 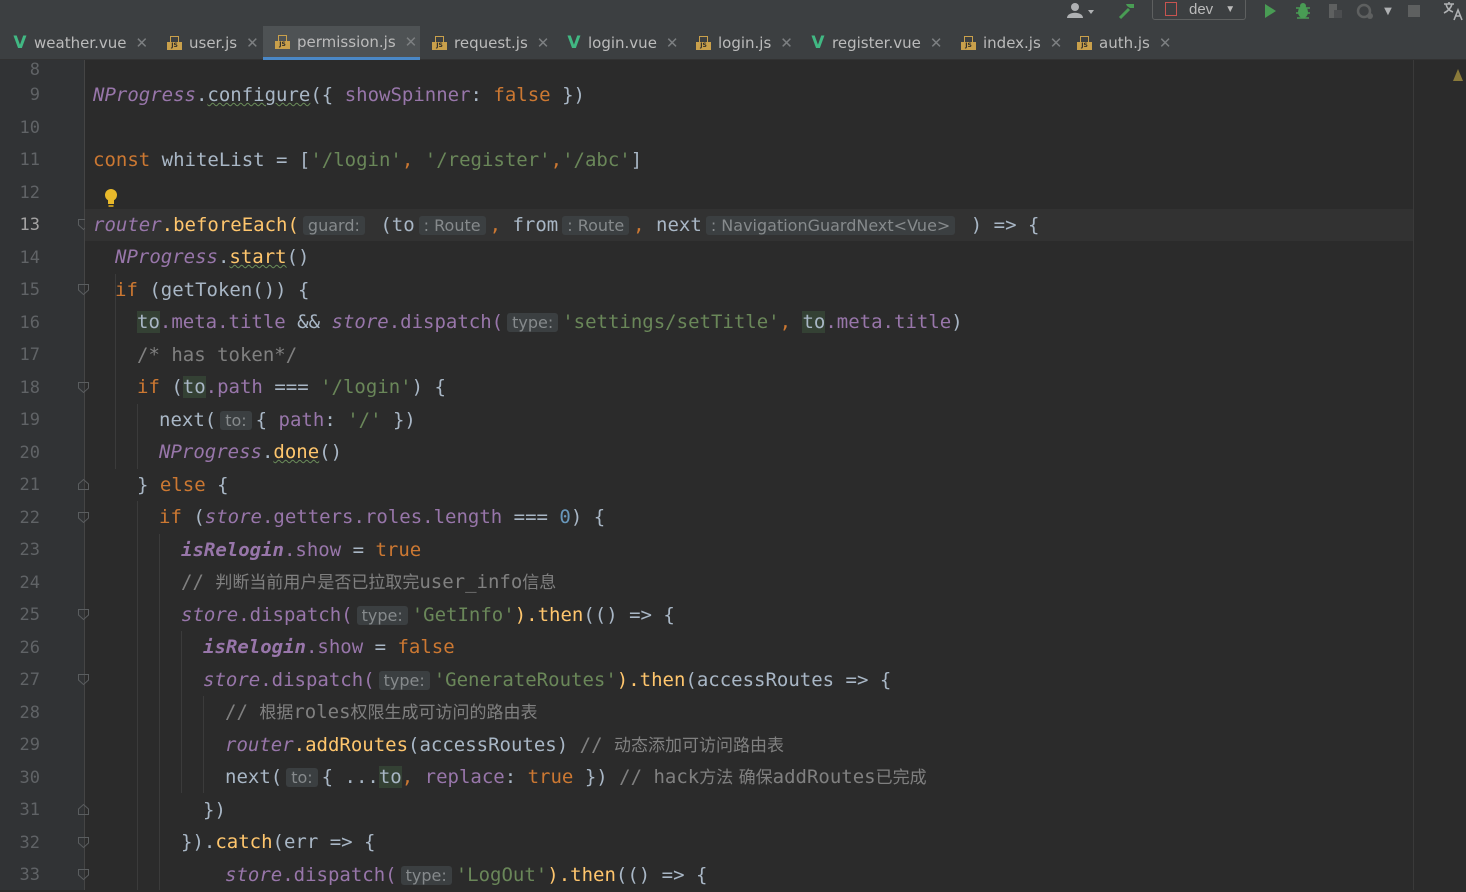 I want to click on code-comment: roles, so click(x=322, y=712).